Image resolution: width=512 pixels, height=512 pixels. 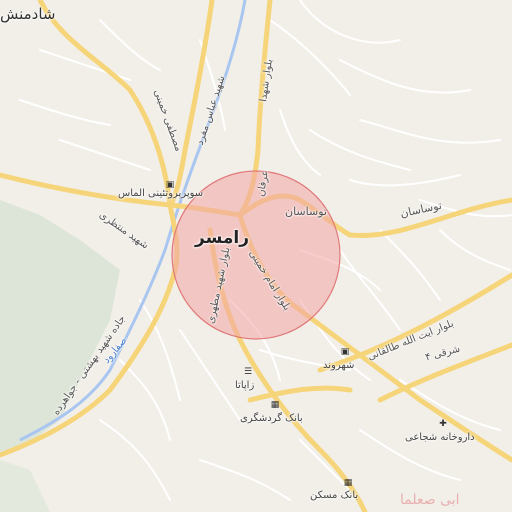 I want to click on poi-label-shojaei-pharmacy: داروخانه شجاعی, so click(x=440, y=437).